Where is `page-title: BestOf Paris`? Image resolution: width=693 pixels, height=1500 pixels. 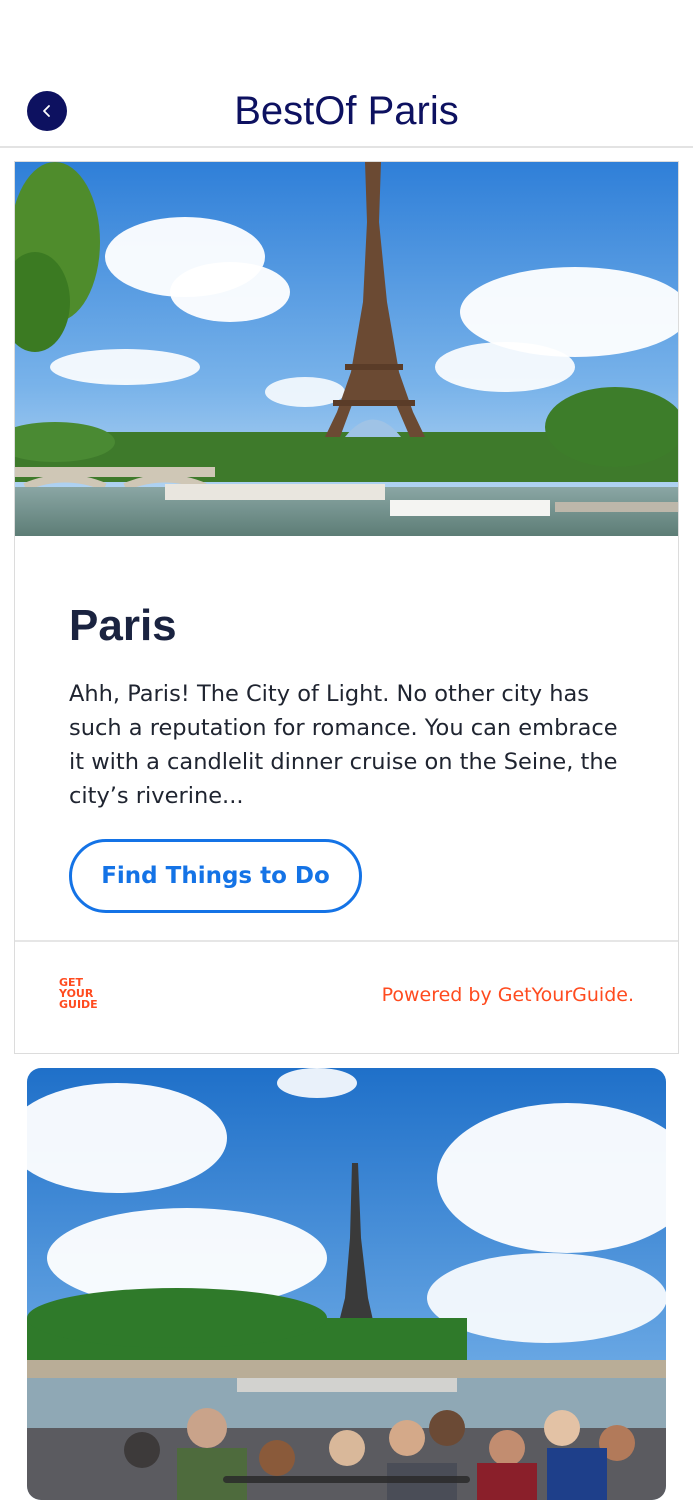 page-title: BestOf Paris is located at coordinates (346, 111).